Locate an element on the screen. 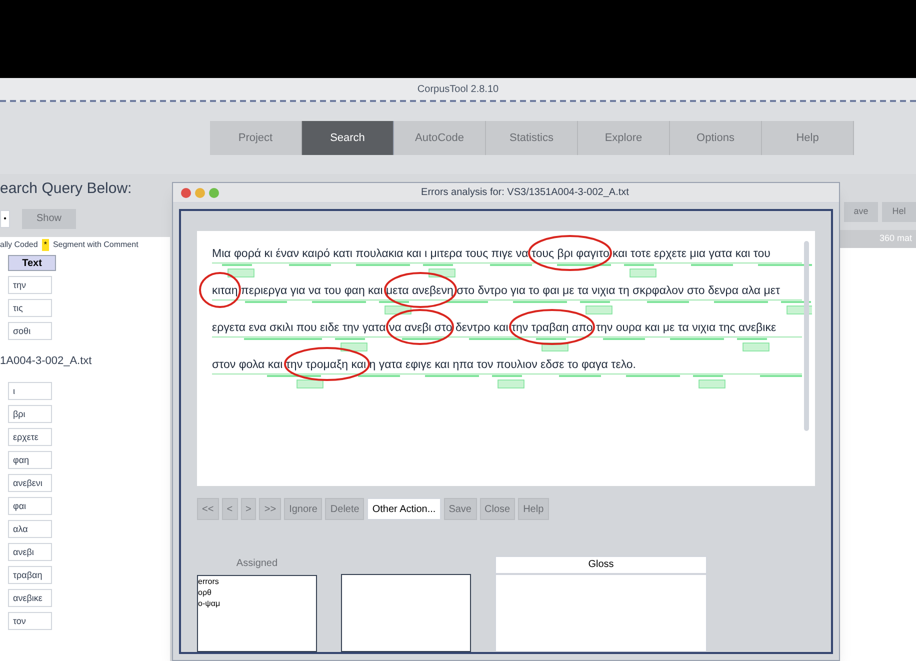  column-header: Text is located at coordinates (32, 262).